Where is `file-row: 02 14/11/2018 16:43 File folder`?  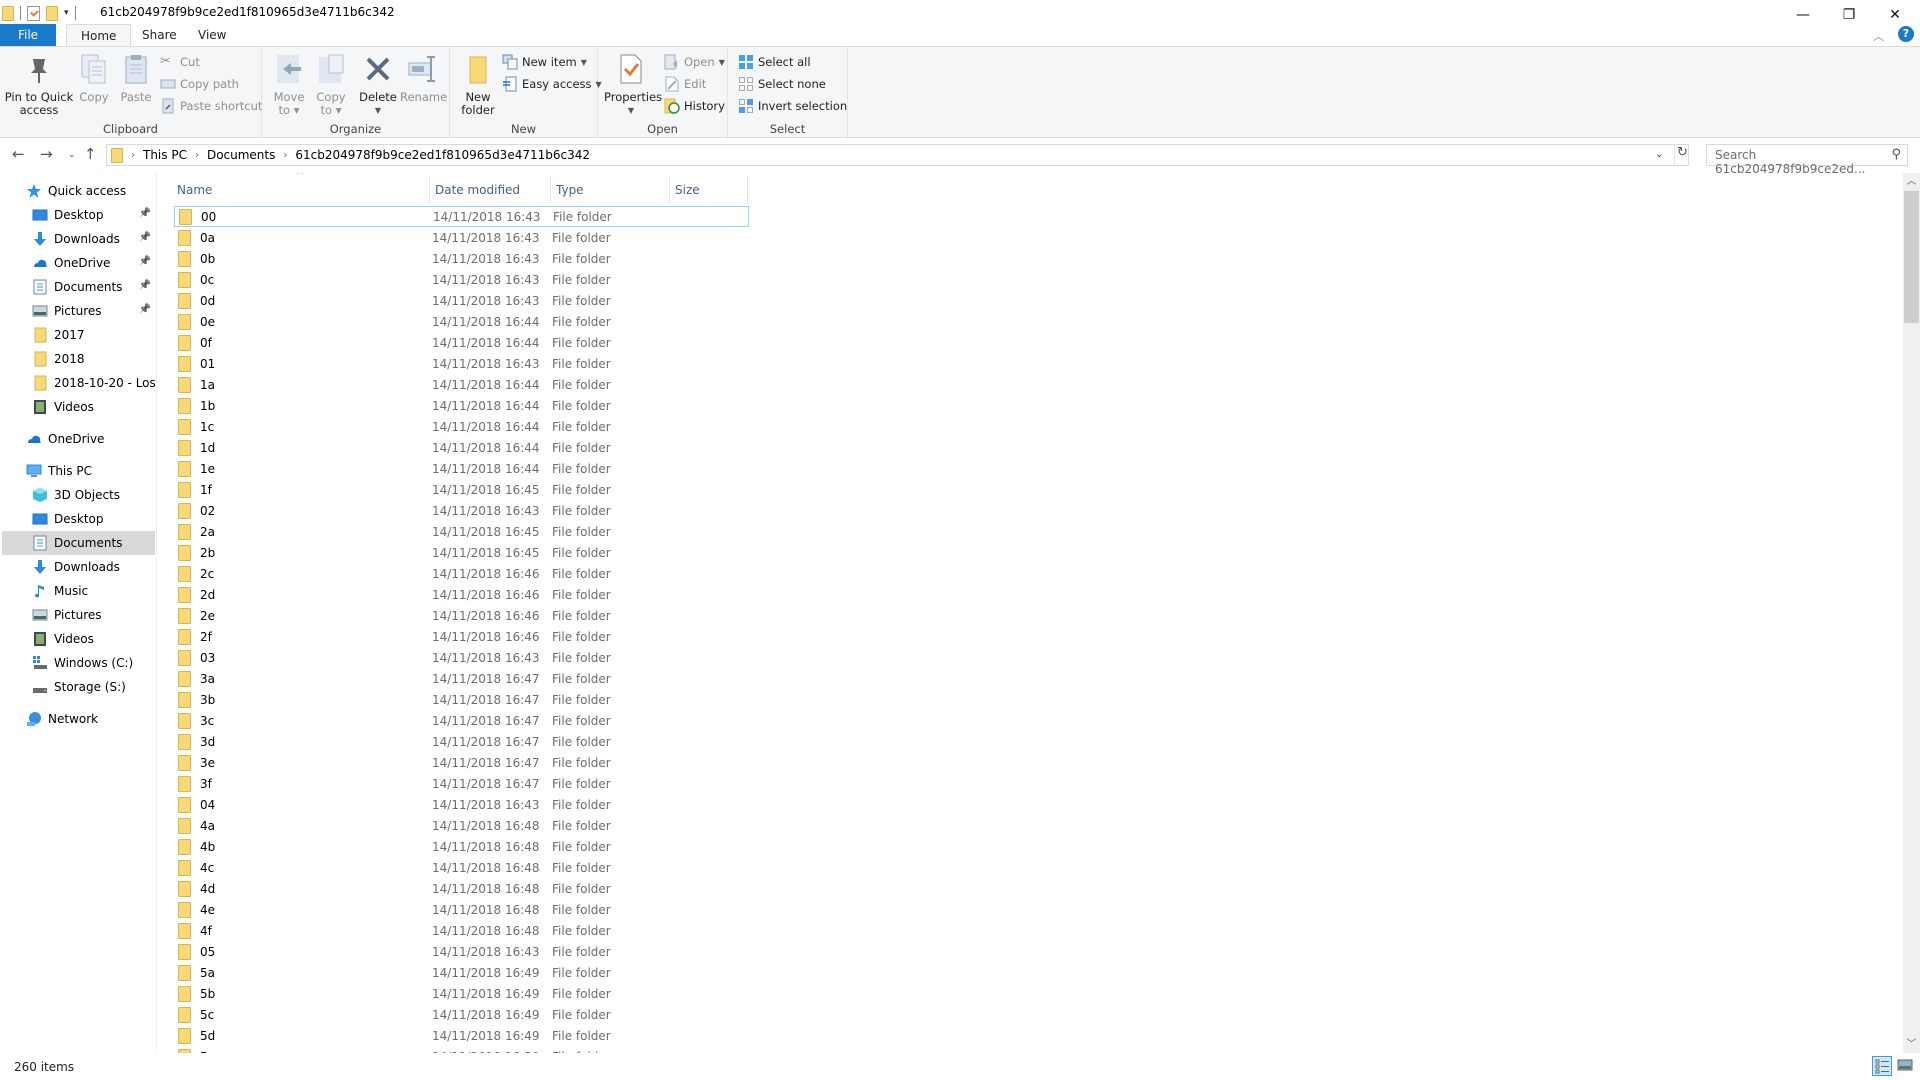
file-row: 02 14/11/2018 16:43 File folder is located at coordinates (461, 510).